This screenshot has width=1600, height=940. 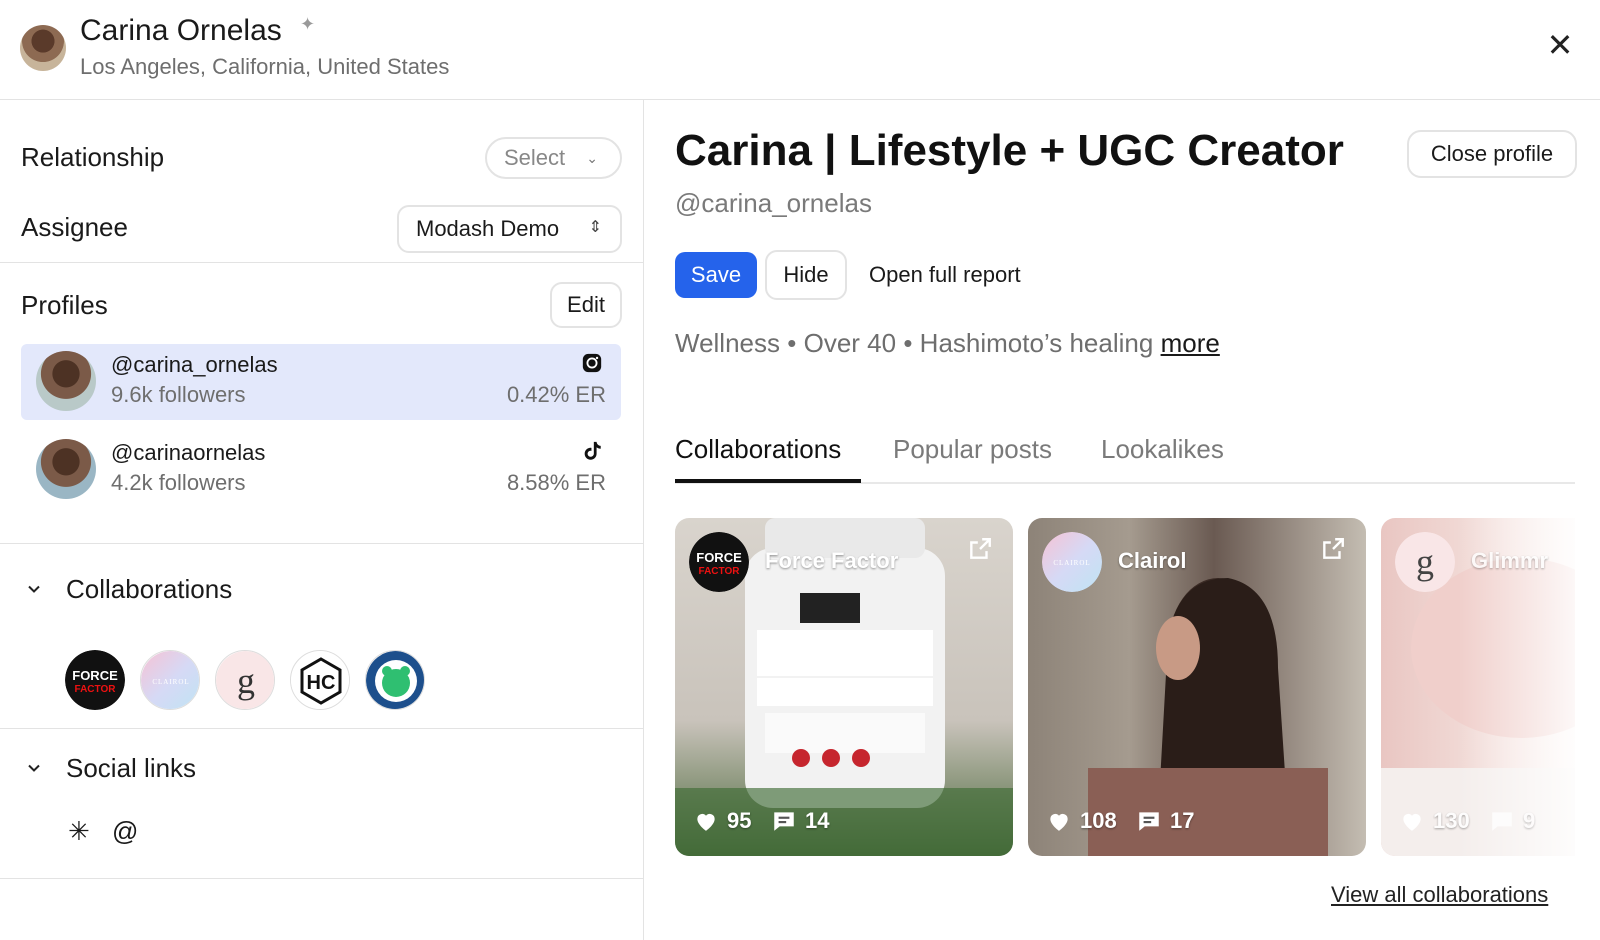 I want to click on tag: Hashimoto’s healing, so click(x=1036, y=343).